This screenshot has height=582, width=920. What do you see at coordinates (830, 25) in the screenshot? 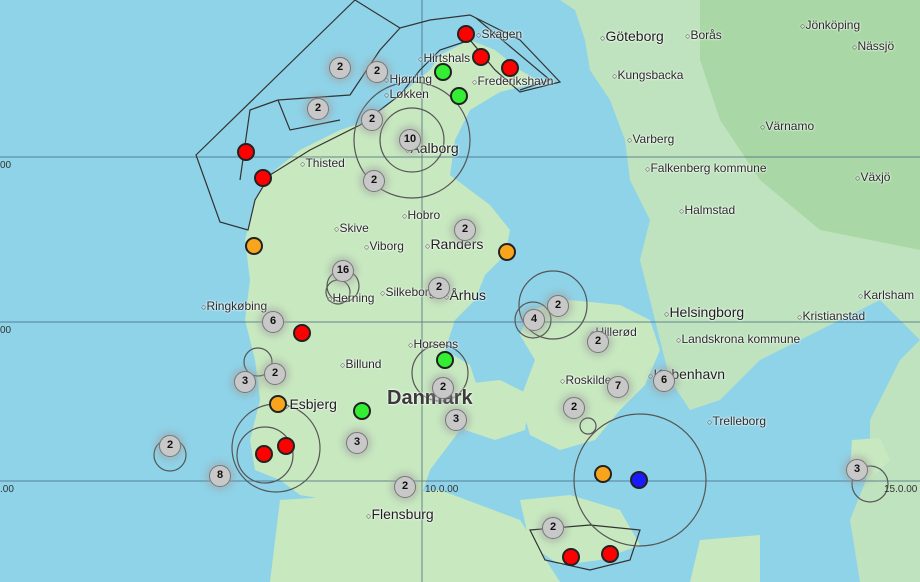
I see `city-label: ○Jönköping` at bounding box center [830, 25].